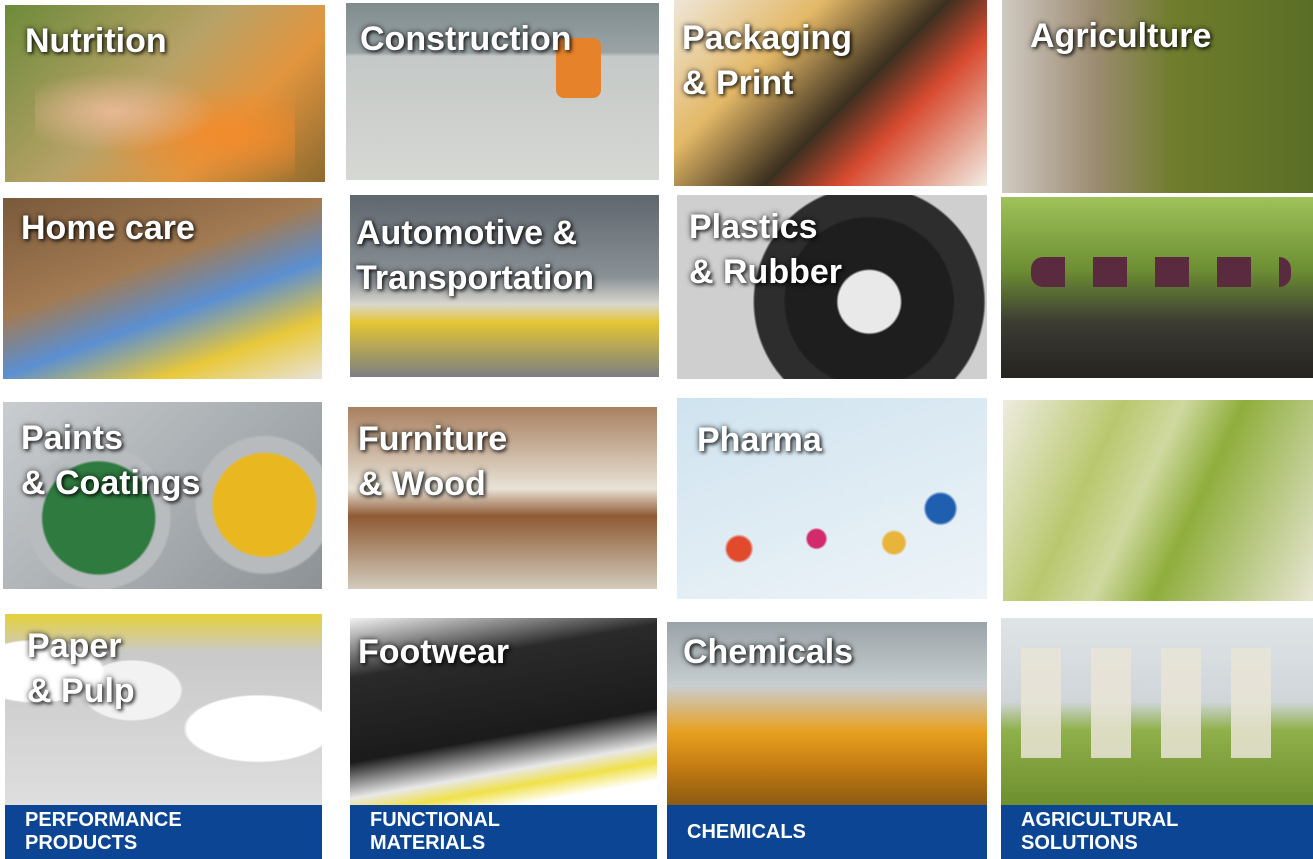 This screenshot has height=859, width=1313. Describe the element at coordinates (1161, 272) in the screenshot. I see `seedlings-photo` at that location.